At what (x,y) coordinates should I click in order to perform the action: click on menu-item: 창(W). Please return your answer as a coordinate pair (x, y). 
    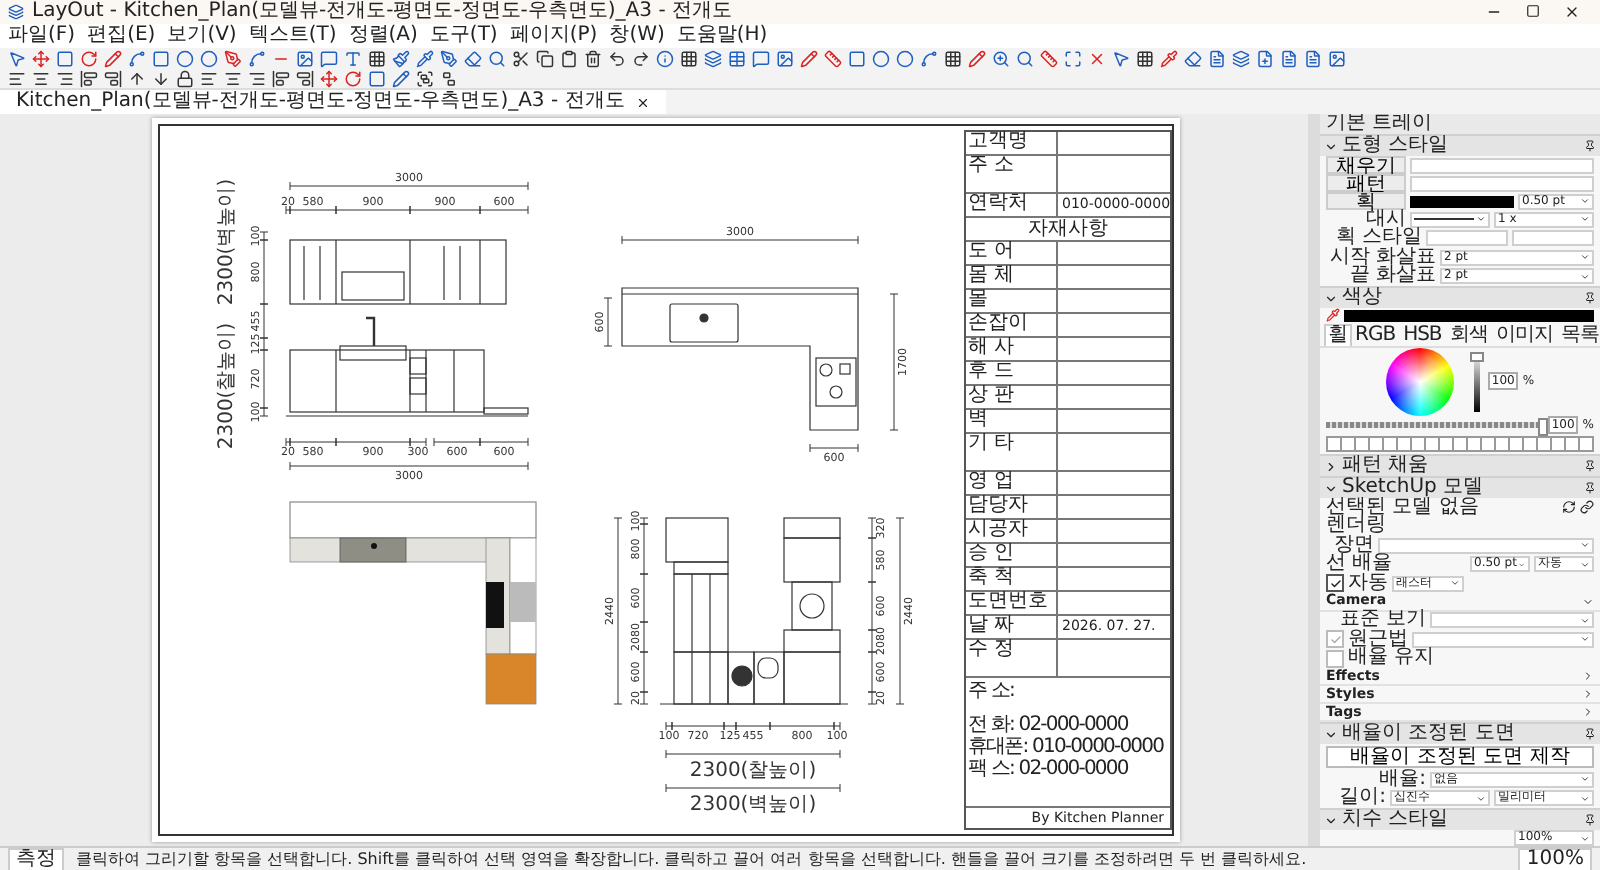
    Looking at the image, I should click on (637, 36).